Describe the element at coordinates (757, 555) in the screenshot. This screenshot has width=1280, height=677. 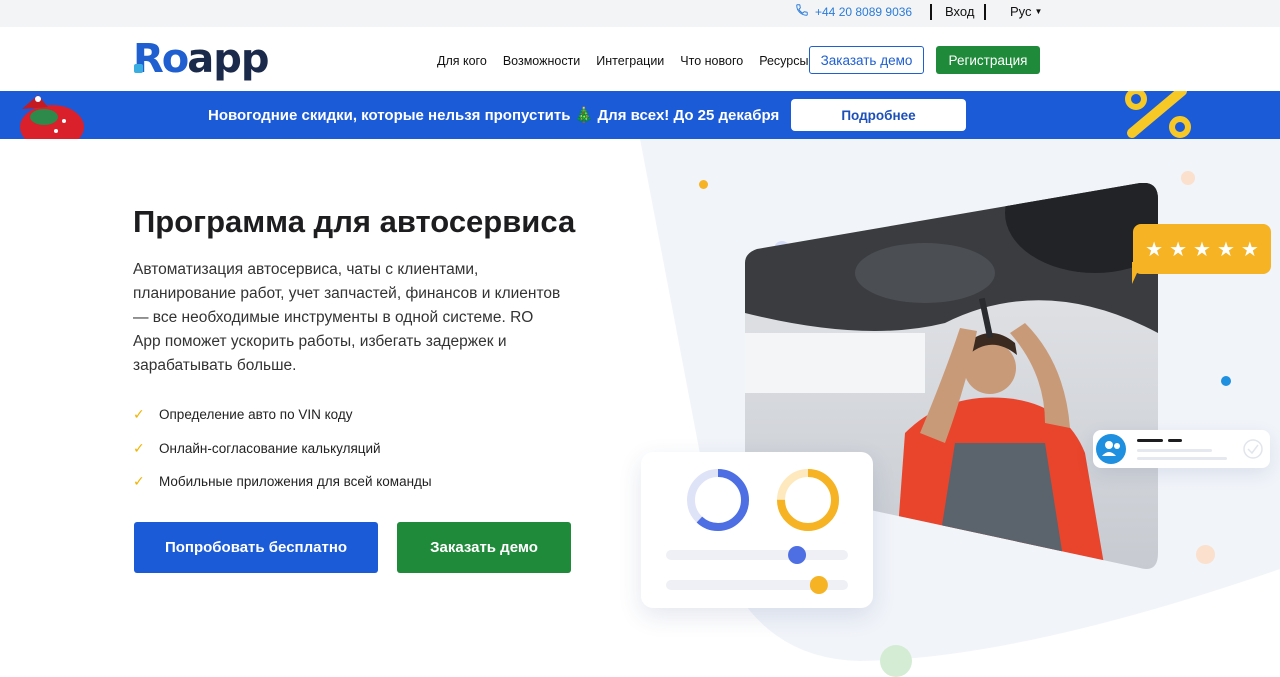
I see `slider-track` at that location.